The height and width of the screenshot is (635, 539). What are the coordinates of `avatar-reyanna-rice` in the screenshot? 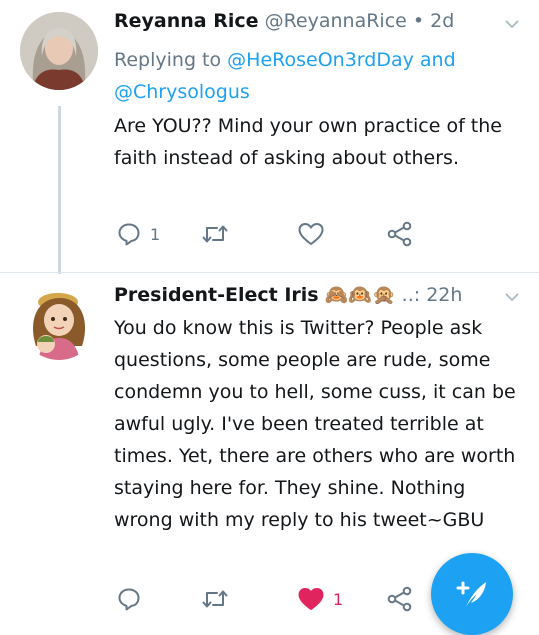 It's located at (59, 51).